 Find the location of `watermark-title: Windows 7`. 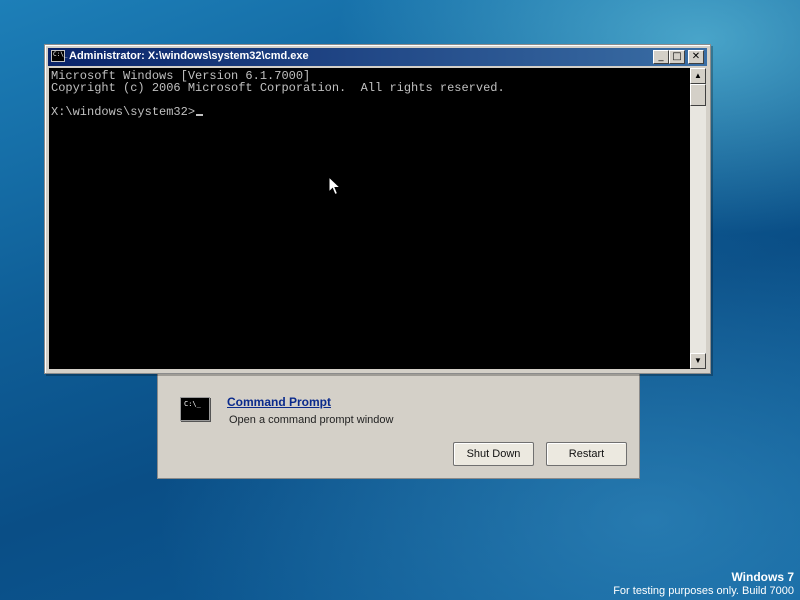

watermark-title: Windows 7 is located at coordinates (762, 577).